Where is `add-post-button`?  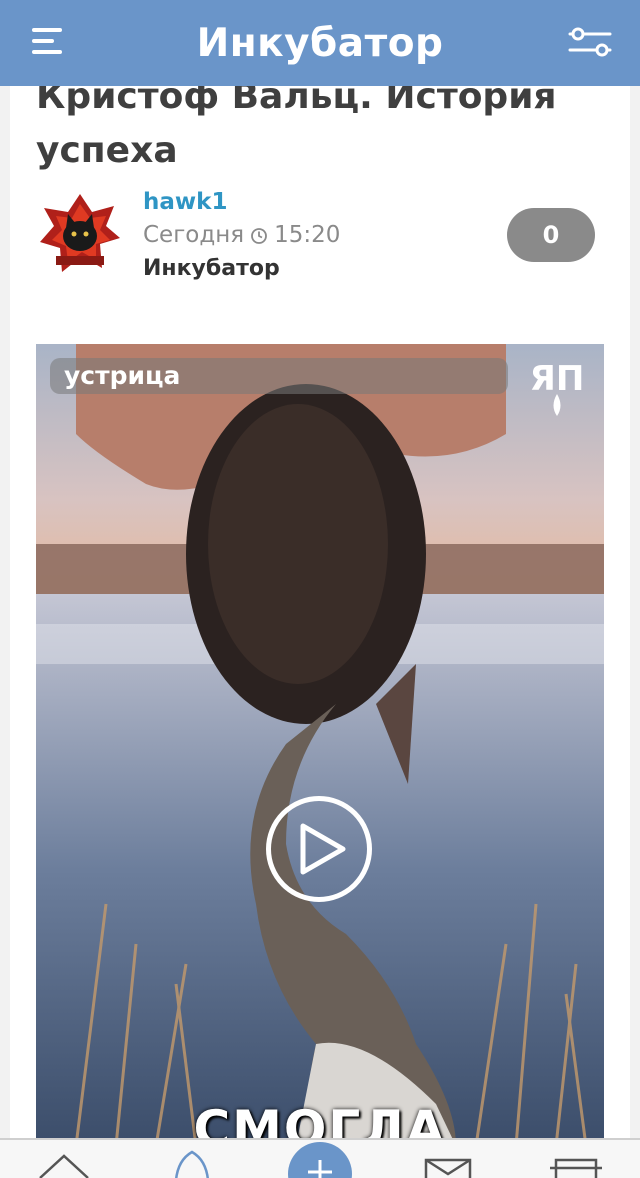 add-post-button is located at coordinates (320, 1160).